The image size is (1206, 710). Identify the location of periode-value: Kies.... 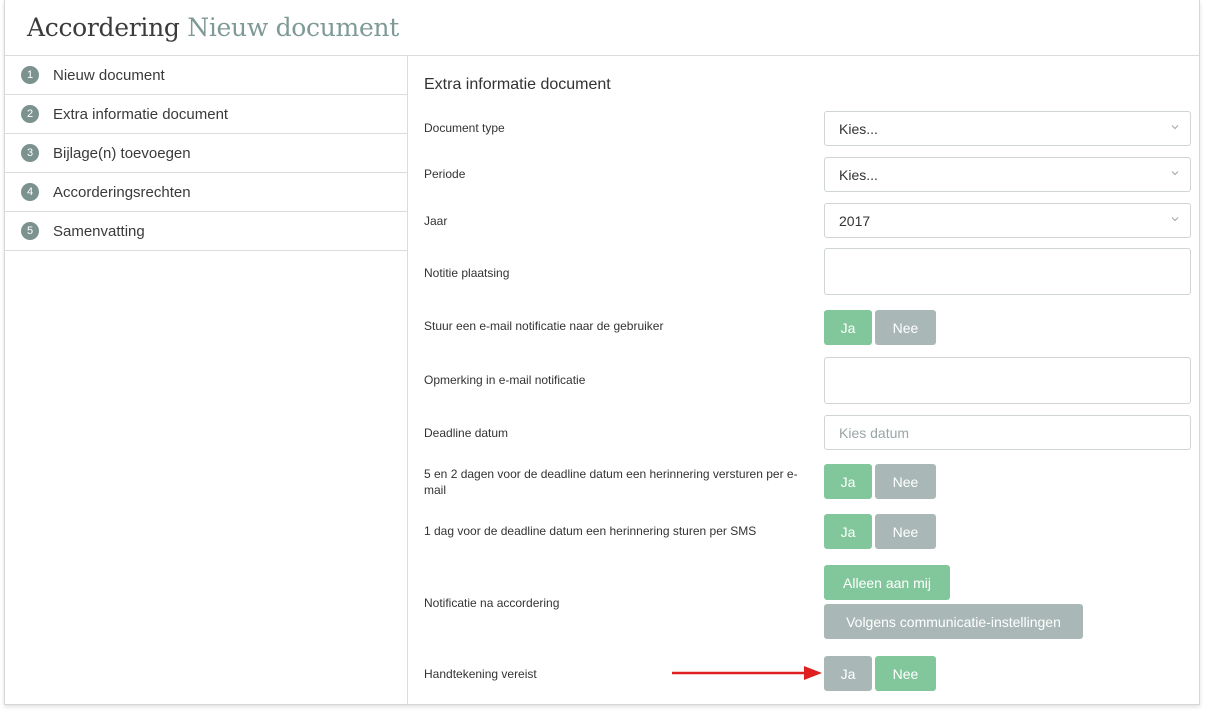
(858, 174).